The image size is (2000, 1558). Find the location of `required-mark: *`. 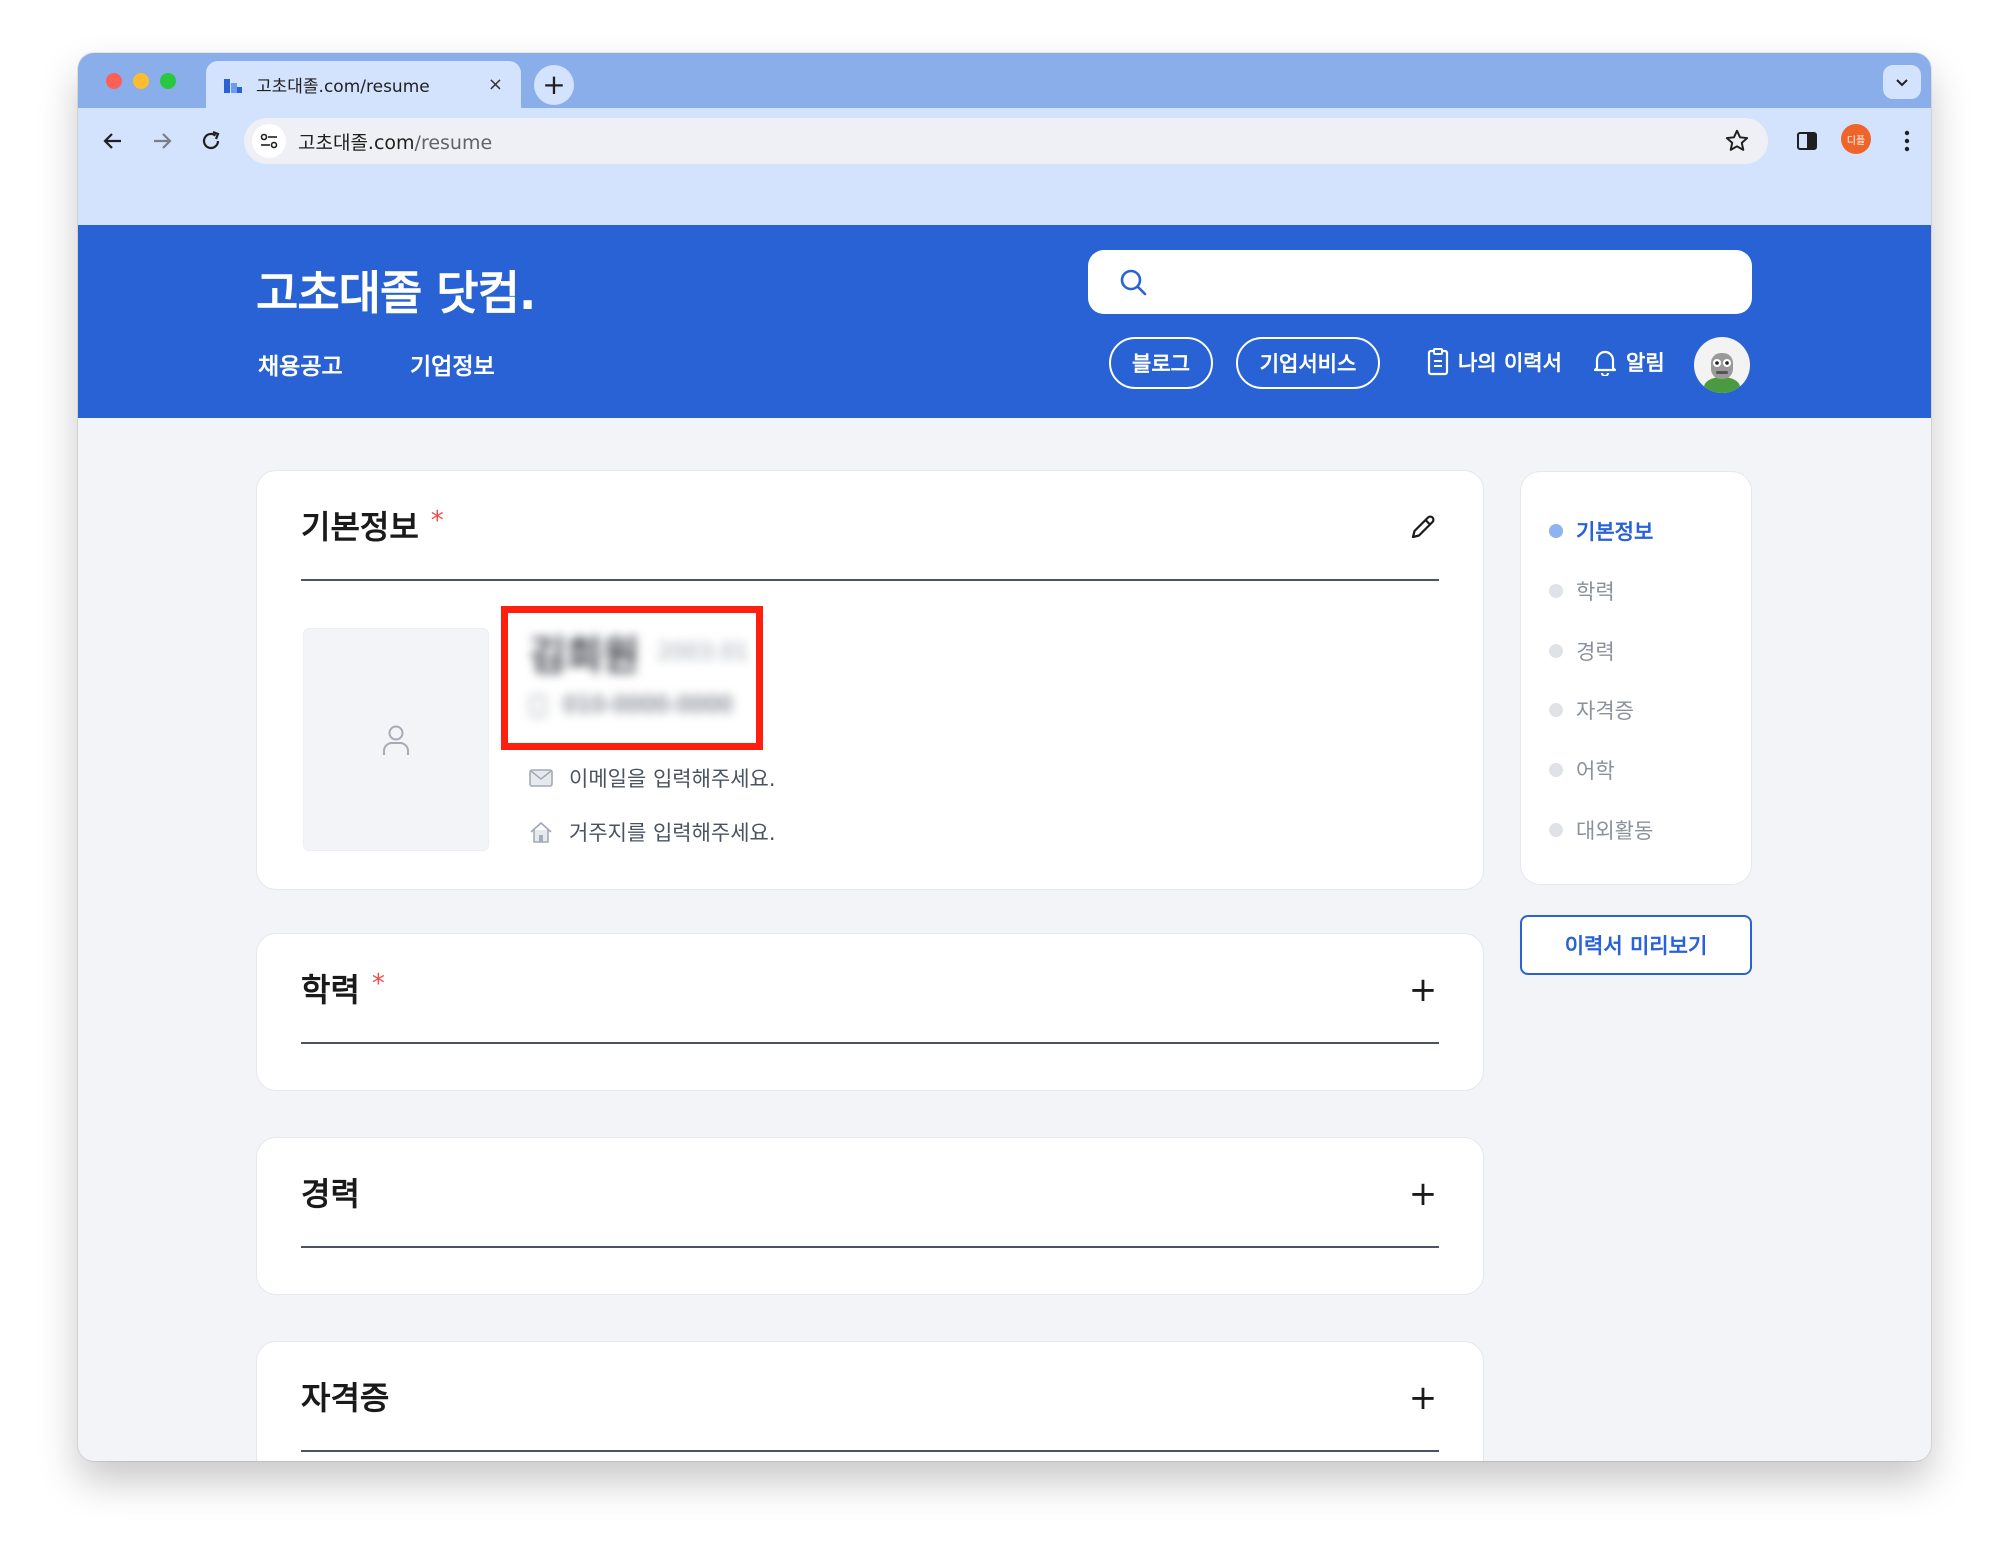

required-mark: * is located at coordinates (437, 521).